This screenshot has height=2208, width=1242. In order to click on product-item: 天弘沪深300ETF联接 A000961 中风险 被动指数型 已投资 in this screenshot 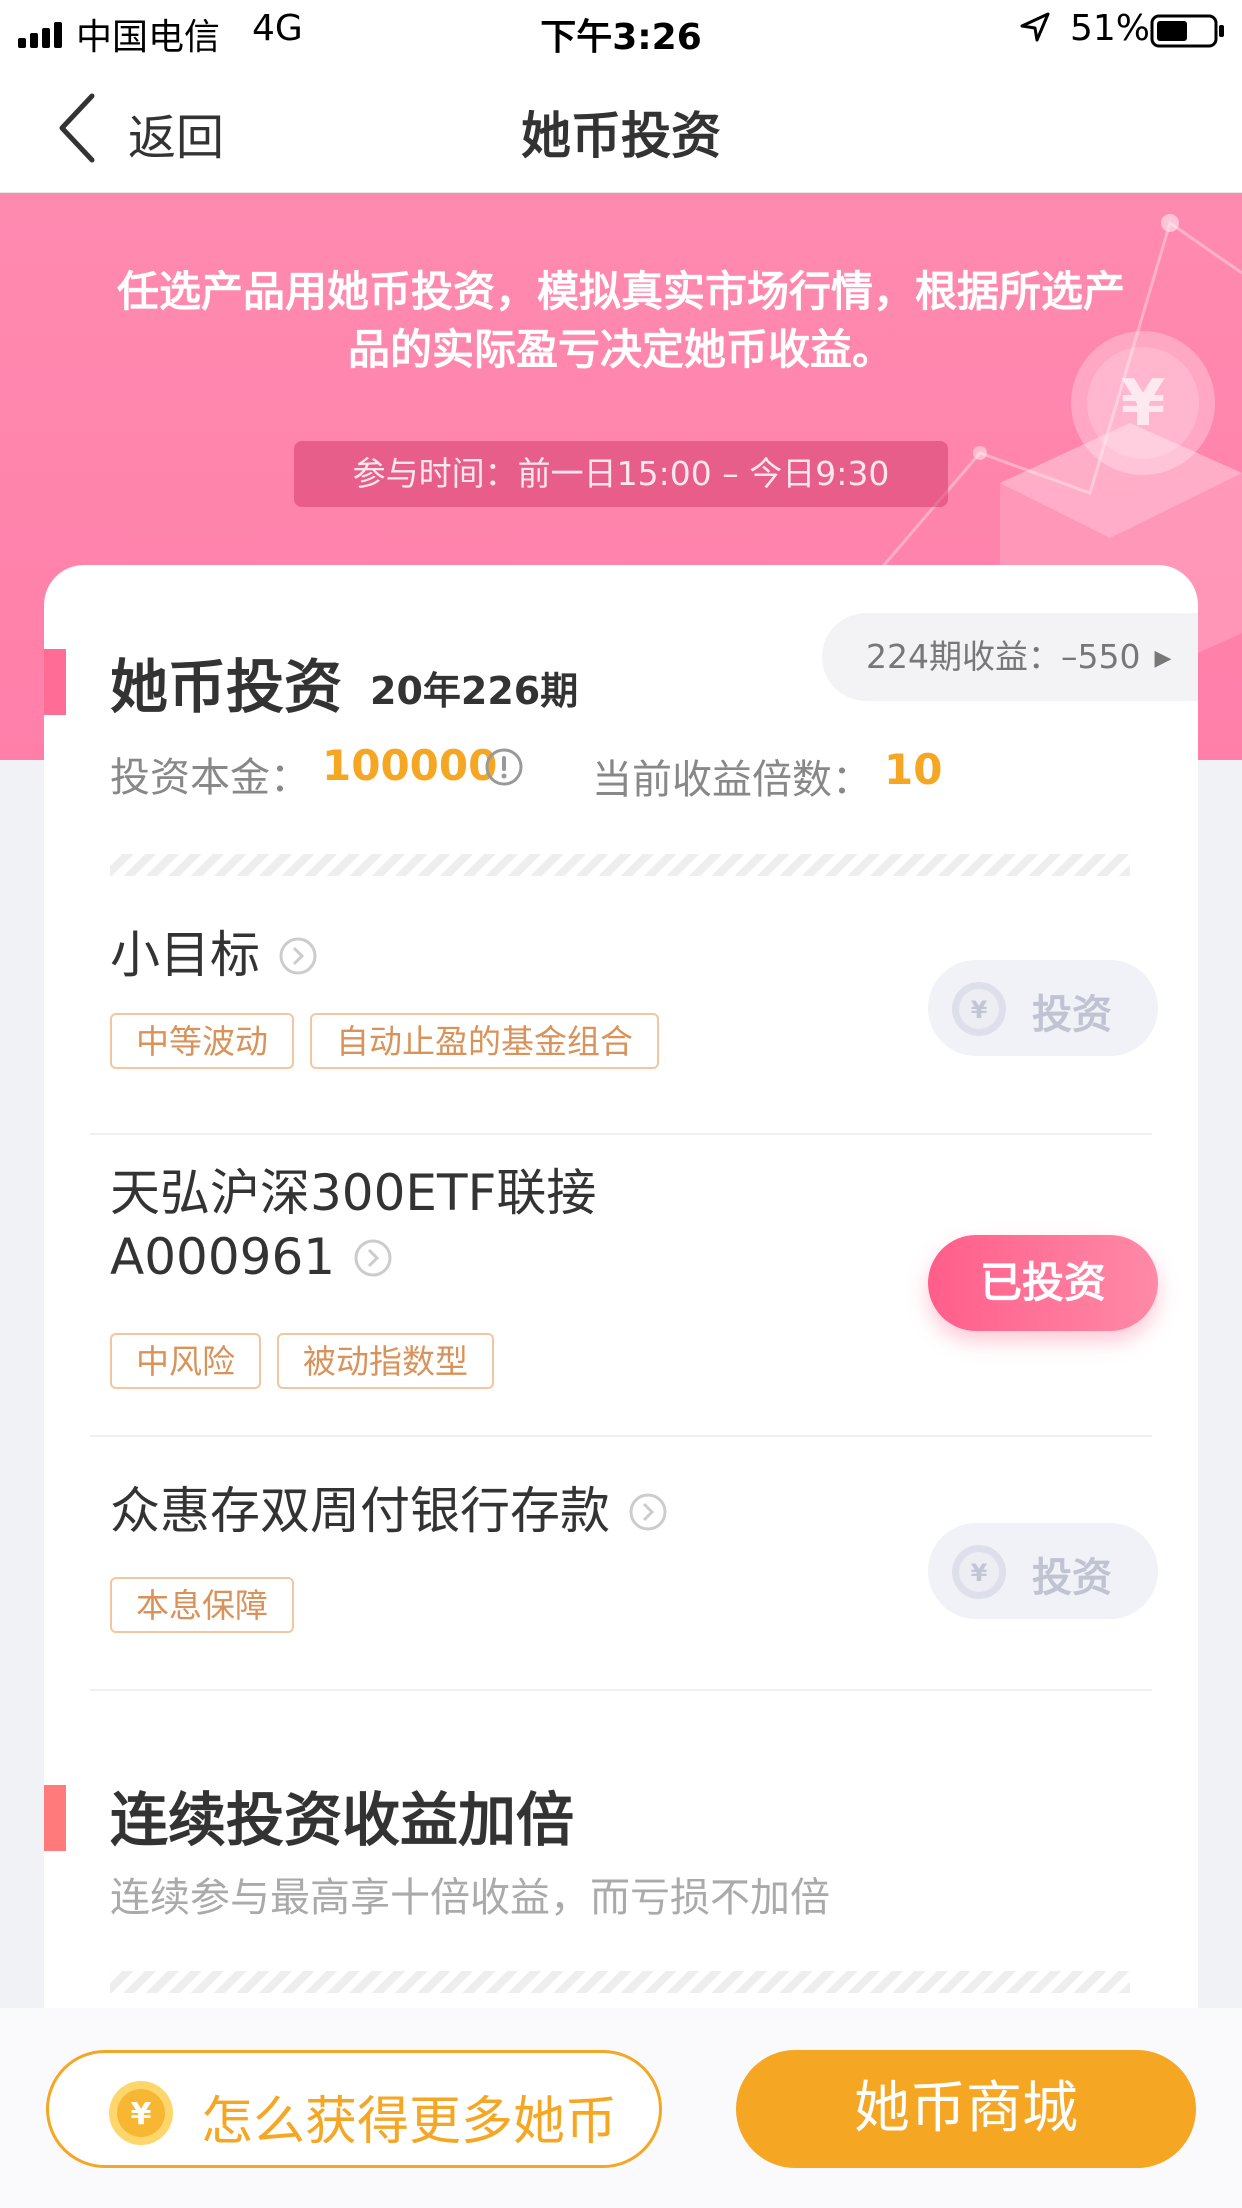, I will do `click(624, 1286)`.